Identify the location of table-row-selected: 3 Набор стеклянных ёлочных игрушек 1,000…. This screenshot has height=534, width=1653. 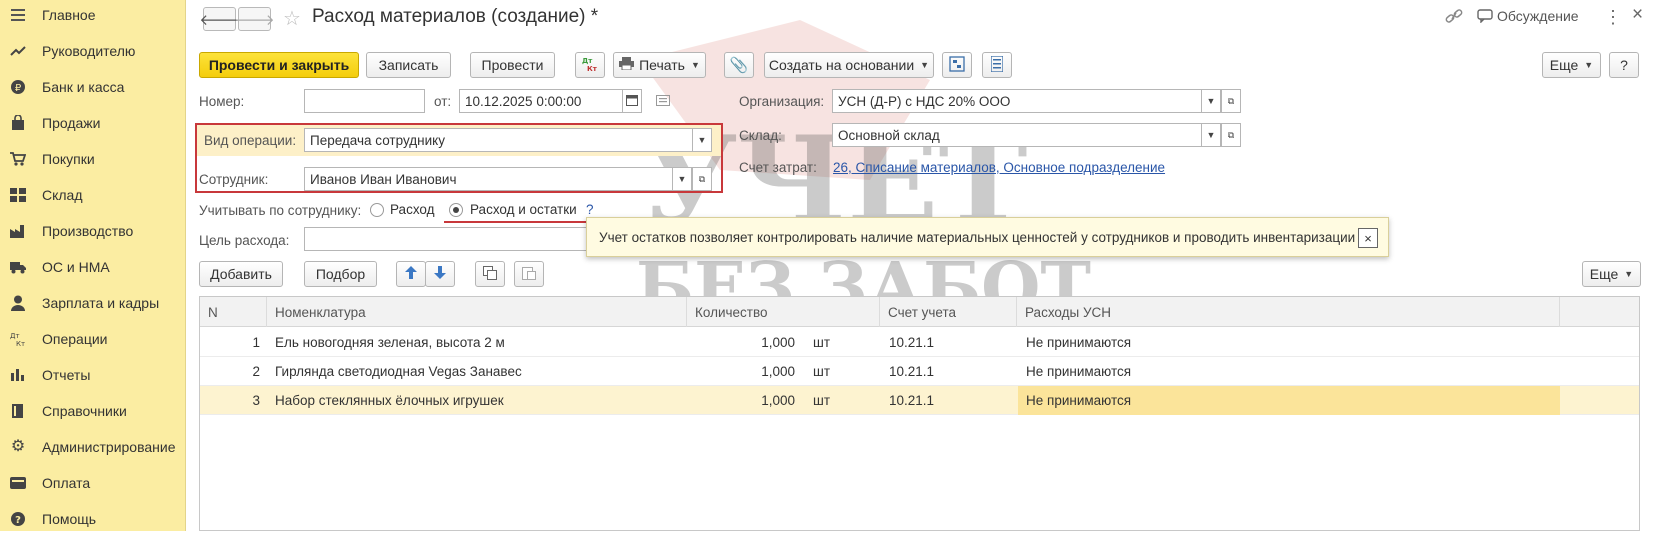
(919, 400).